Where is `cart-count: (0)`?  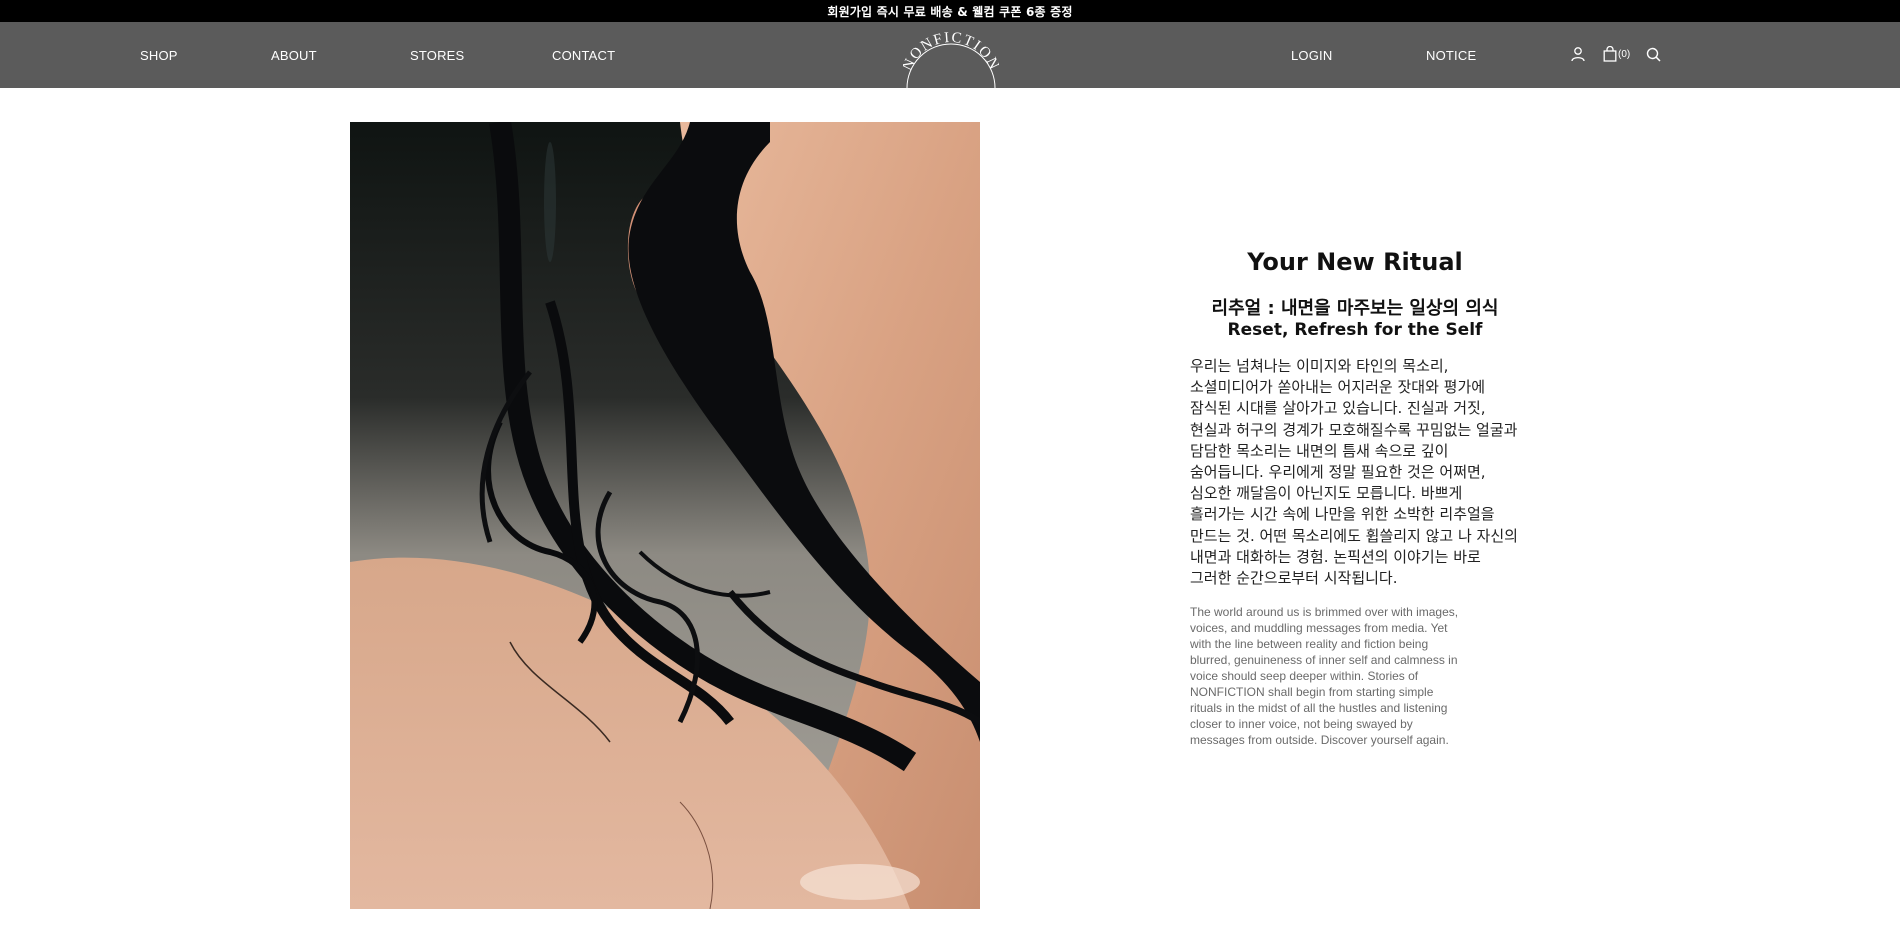 cart-count: (0) is located at coordinates (1624, 54).